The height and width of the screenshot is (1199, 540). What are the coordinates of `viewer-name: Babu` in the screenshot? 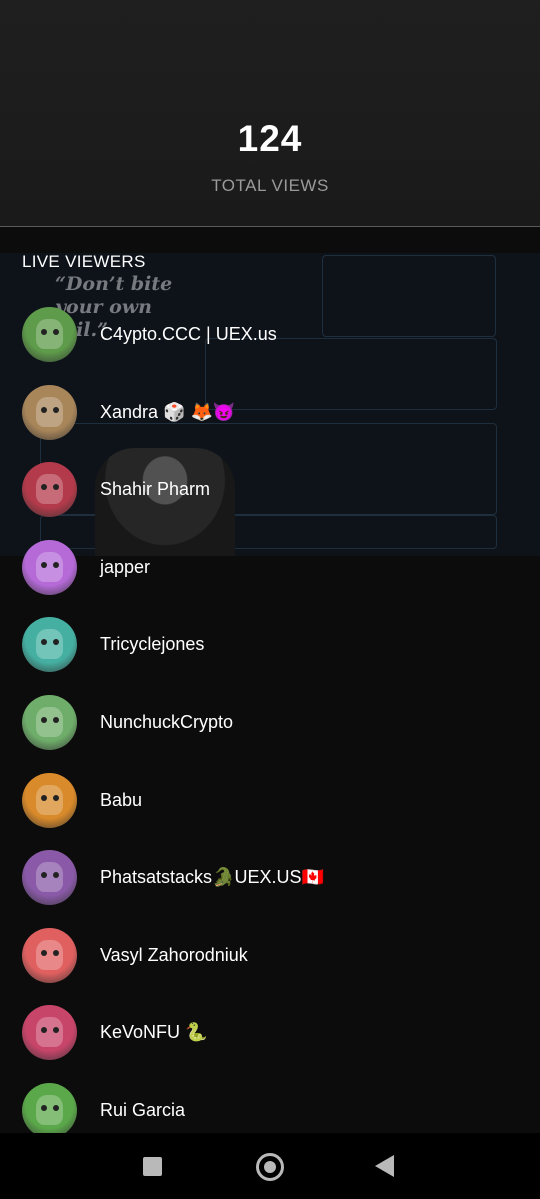 It's located at (121, 800).